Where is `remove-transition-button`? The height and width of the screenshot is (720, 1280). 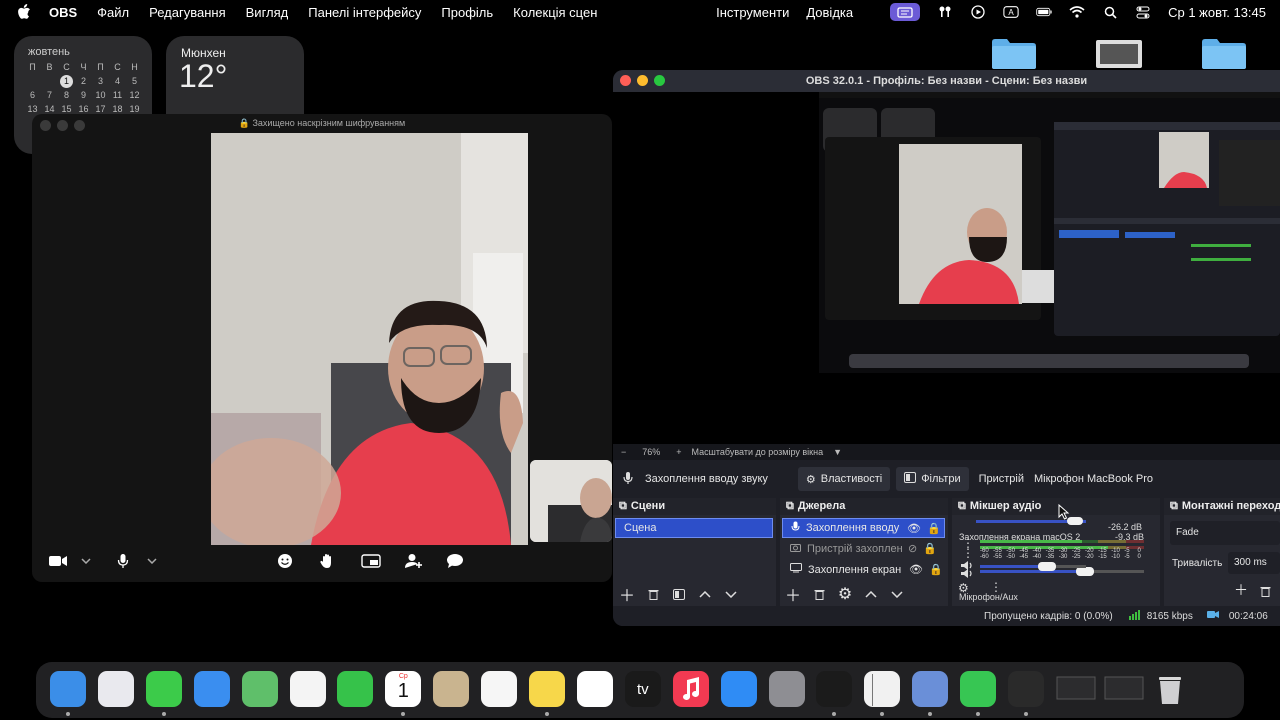
remove-transition-button is located at coordinates (1265, 593).